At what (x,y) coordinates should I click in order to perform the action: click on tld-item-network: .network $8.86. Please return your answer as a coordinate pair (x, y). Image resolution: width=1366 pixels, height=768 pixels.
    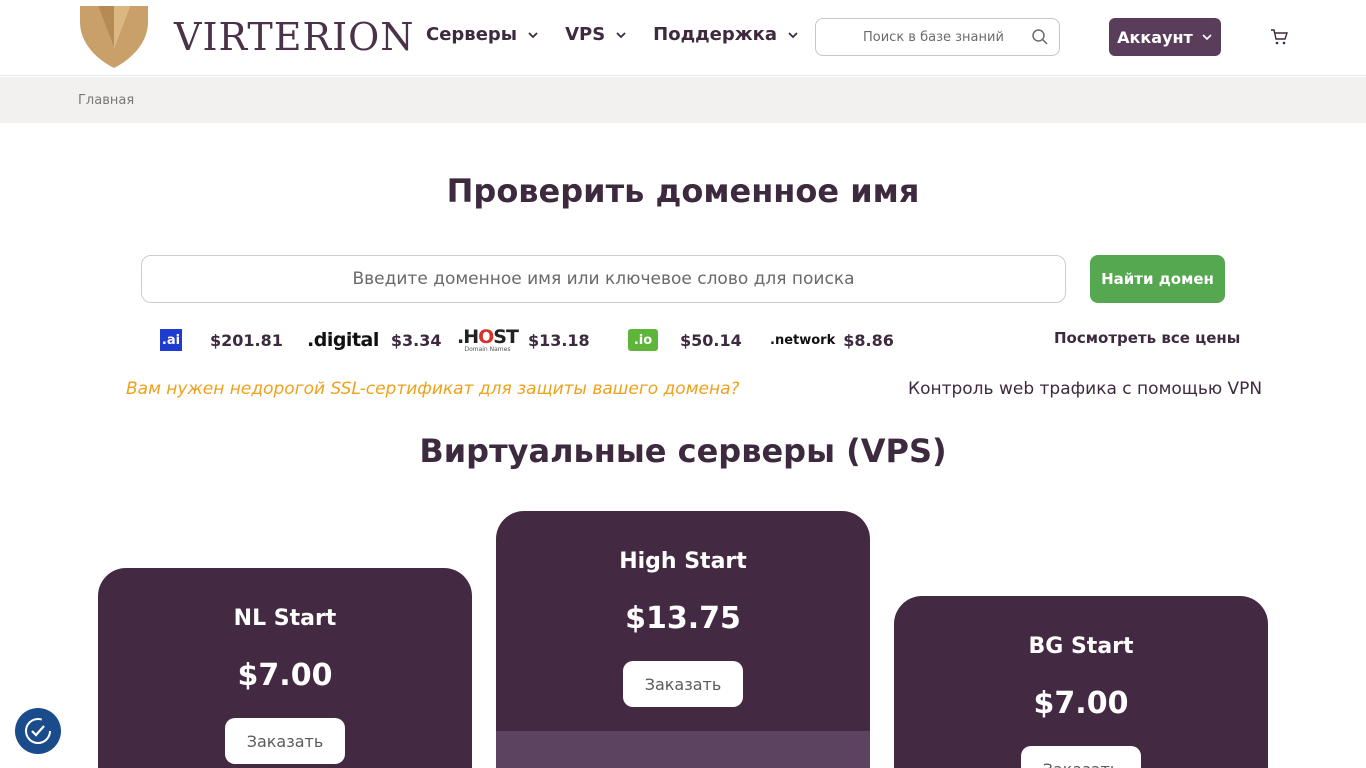
    Looking at the image, I should click on (832, 340).